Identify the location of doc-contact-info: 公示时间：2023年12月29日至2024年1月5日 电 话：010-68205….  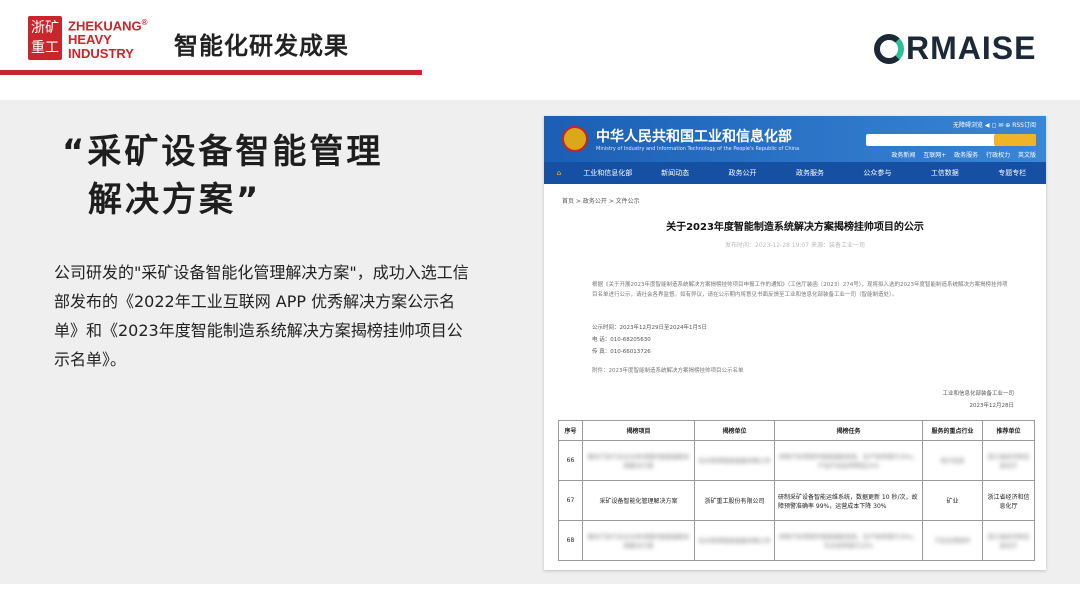
(649, 340).